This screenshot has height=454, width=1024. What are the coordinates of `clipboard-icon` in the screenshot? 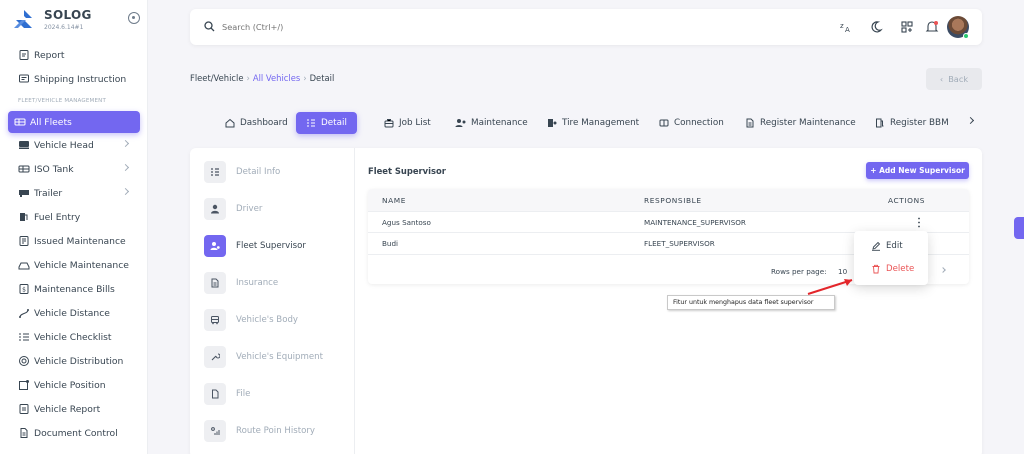 It's located at (24, 241).